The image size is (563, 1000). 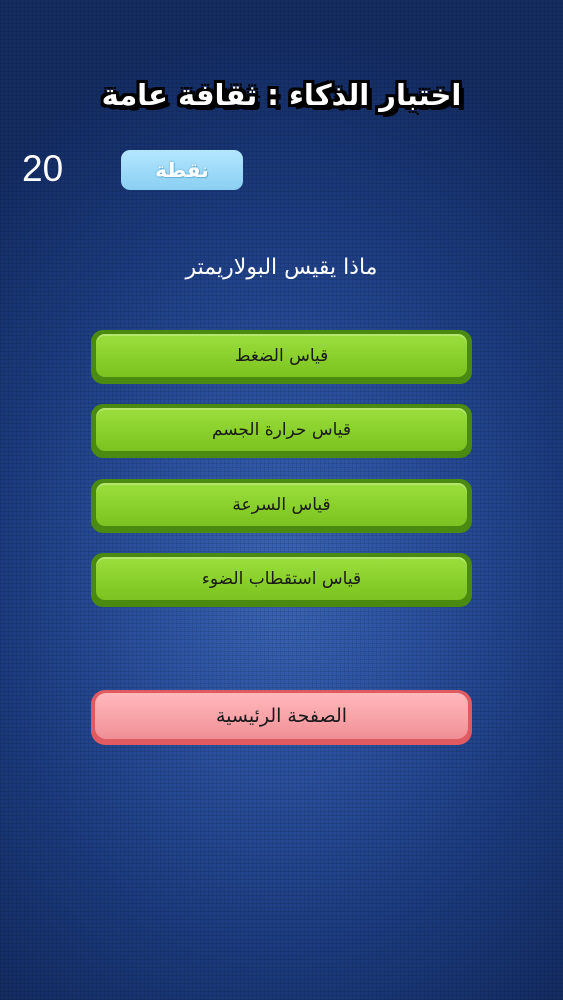 I want to click on answer-button-3: قياس السرعة, so click(x=281, y=506).